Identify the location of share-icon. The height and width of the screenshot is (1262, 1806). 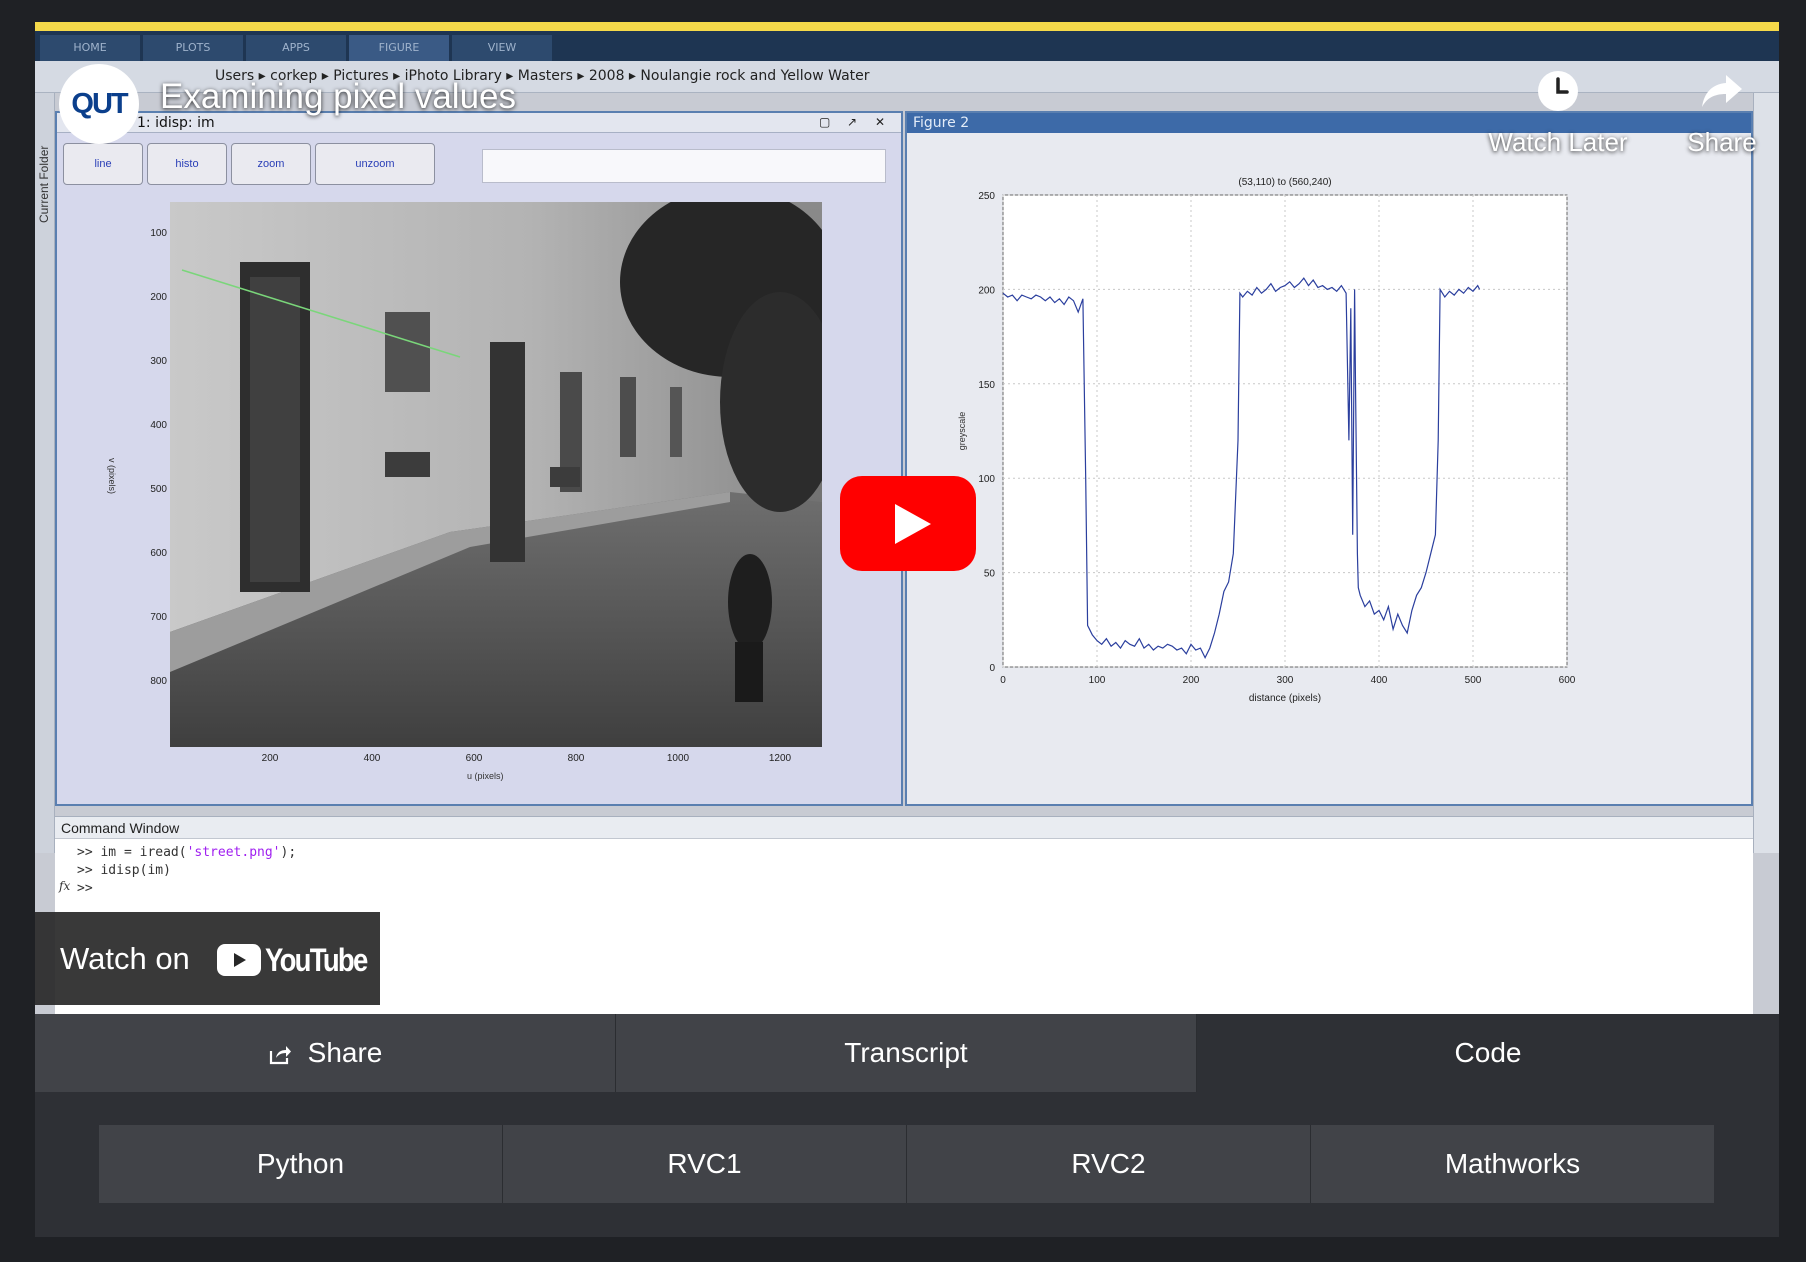
(280, 1055).